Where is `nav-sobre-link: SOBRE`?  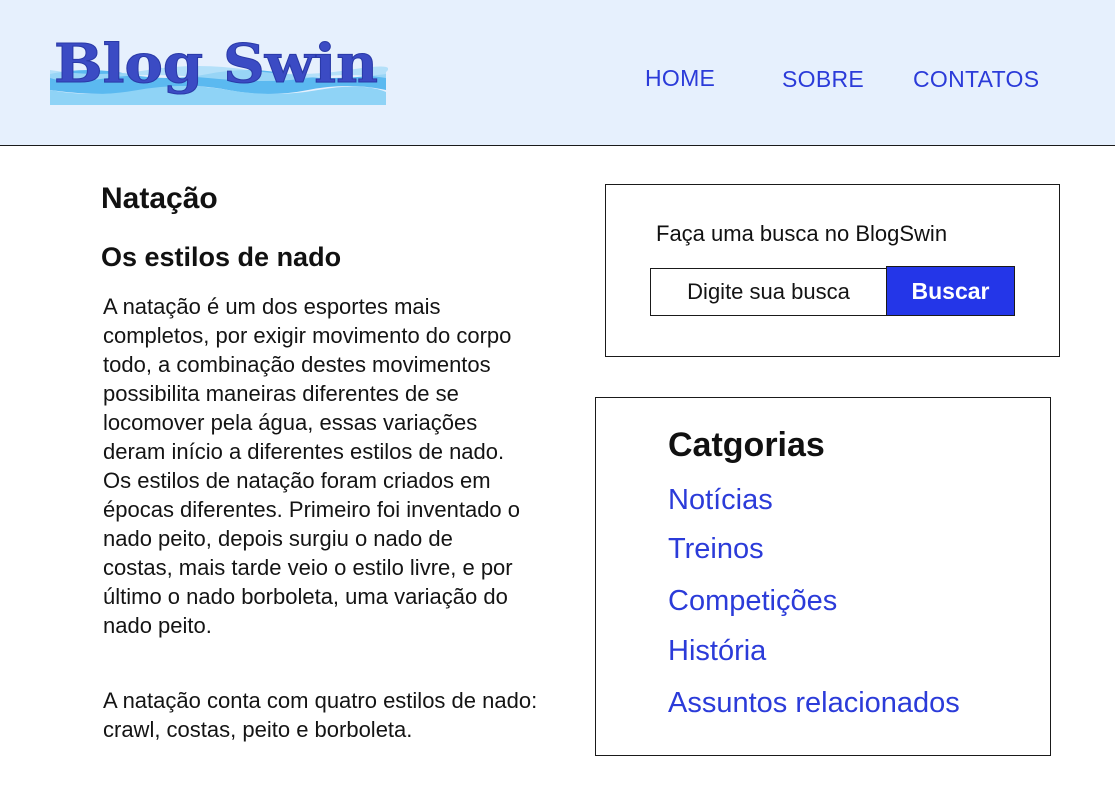
nav-sobre-link: SOBRE is located at coordinates (823, 79).